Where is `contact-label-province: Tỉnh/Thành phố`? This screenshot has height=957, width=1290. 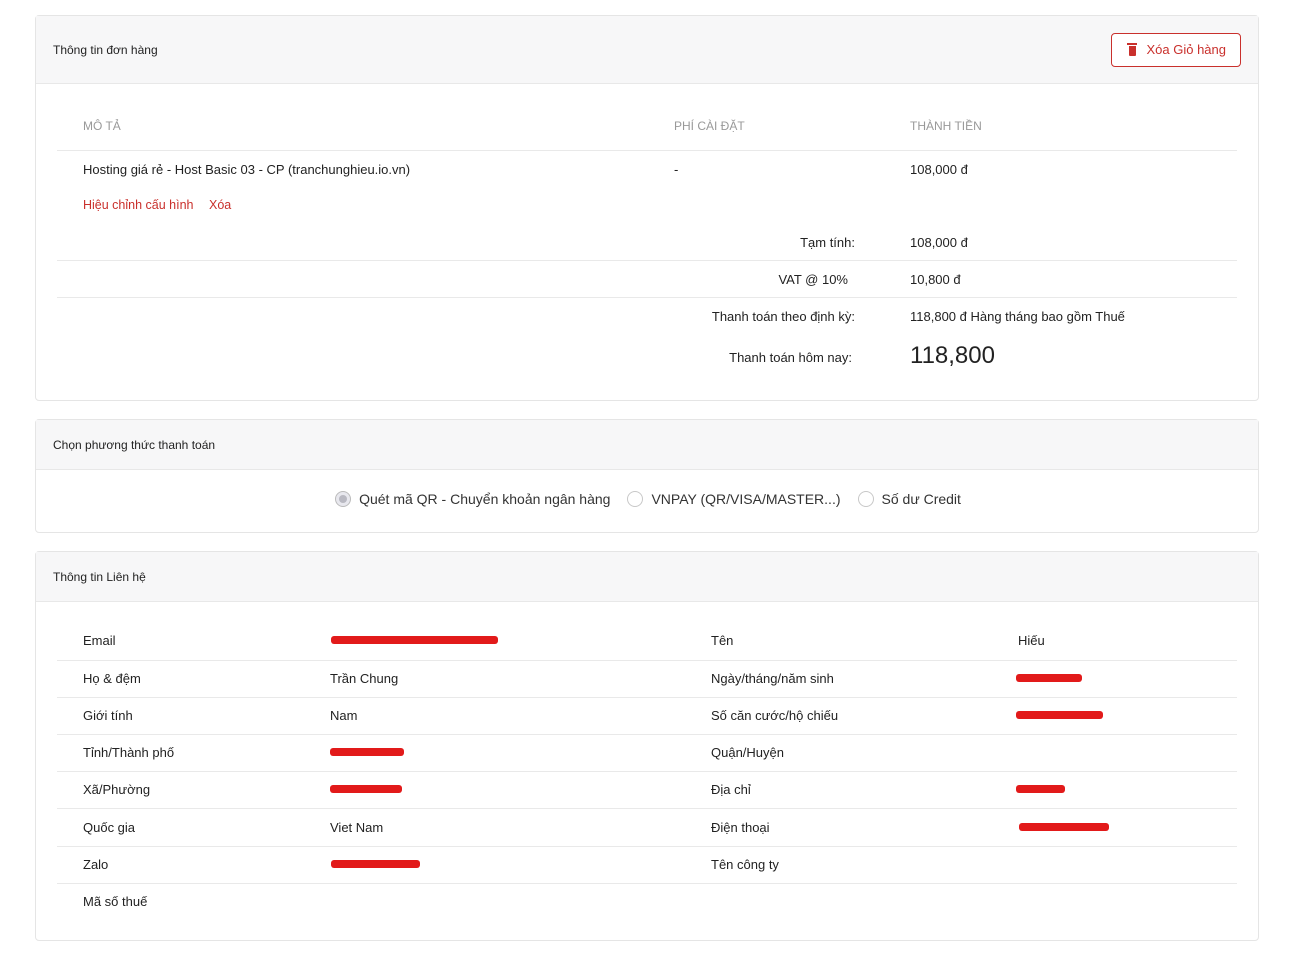 contact-label-province: Tỉnh/Thành phố is located at coordinates (129, 752).